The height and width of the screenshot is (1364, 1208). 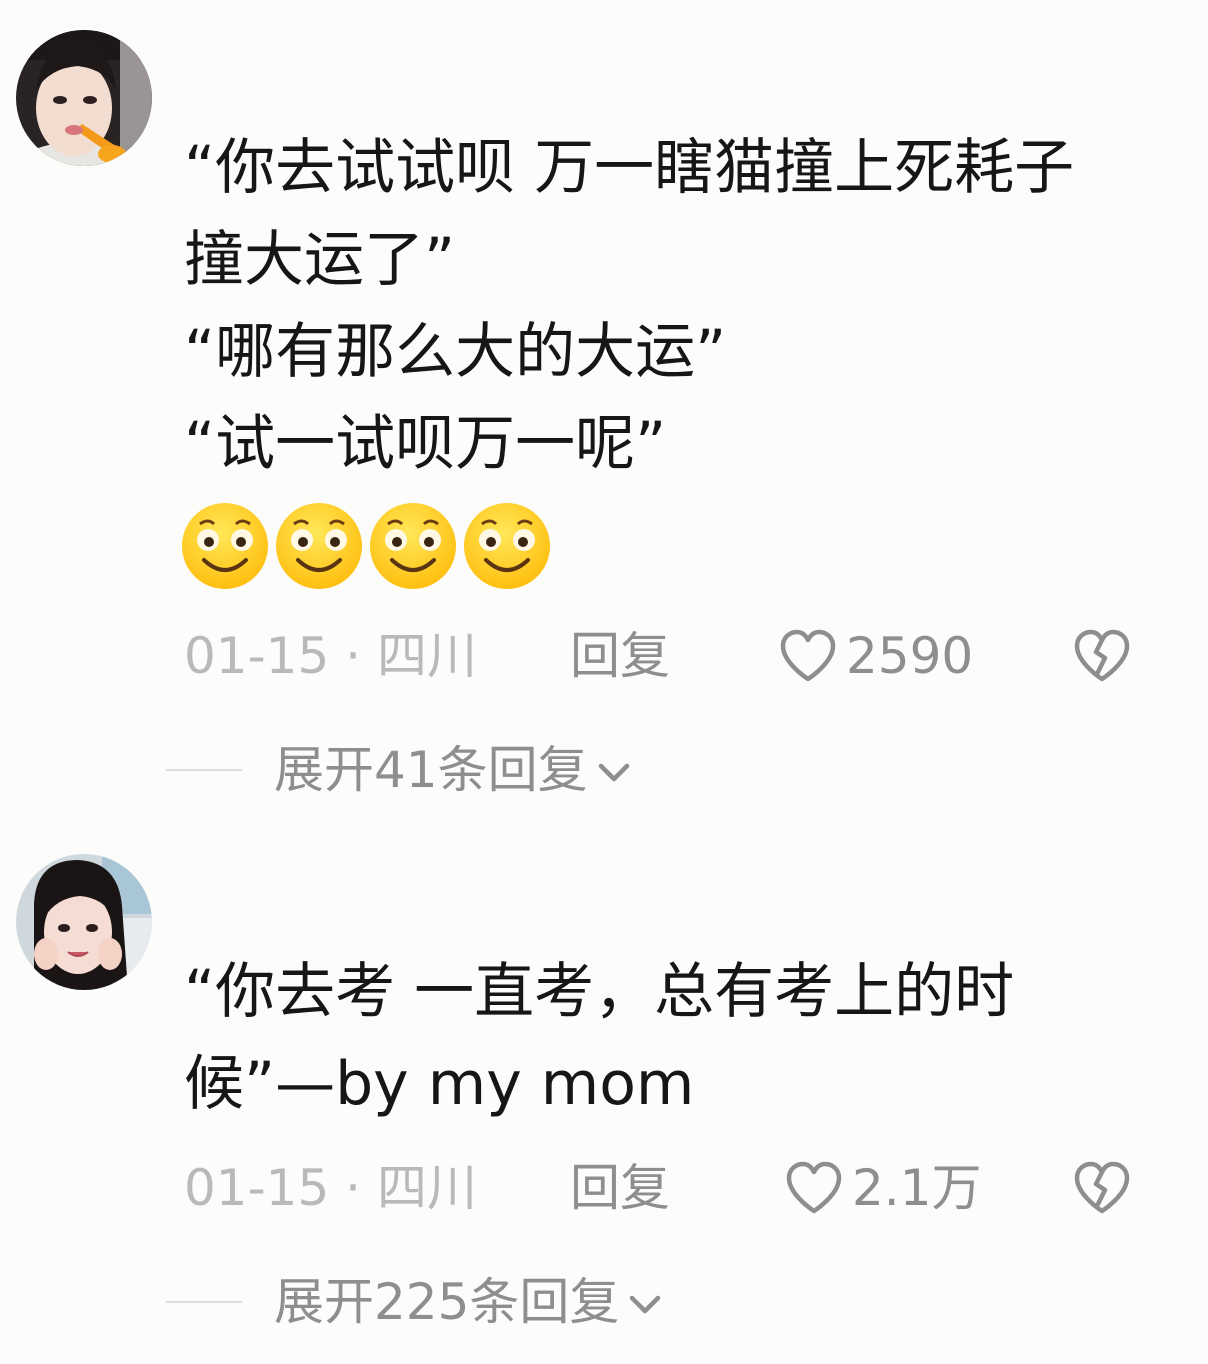 I want to click on like-count: 2590, so click(x=910, y=656).